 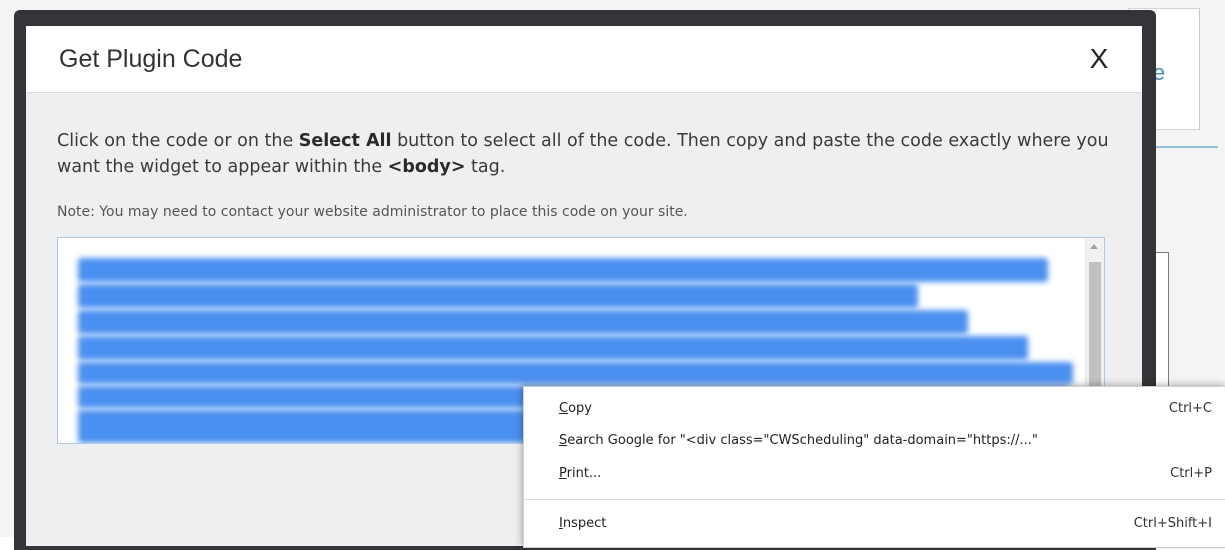 I want to click on dialog-title: Get Plugin Code, so click(x=151, y=59).